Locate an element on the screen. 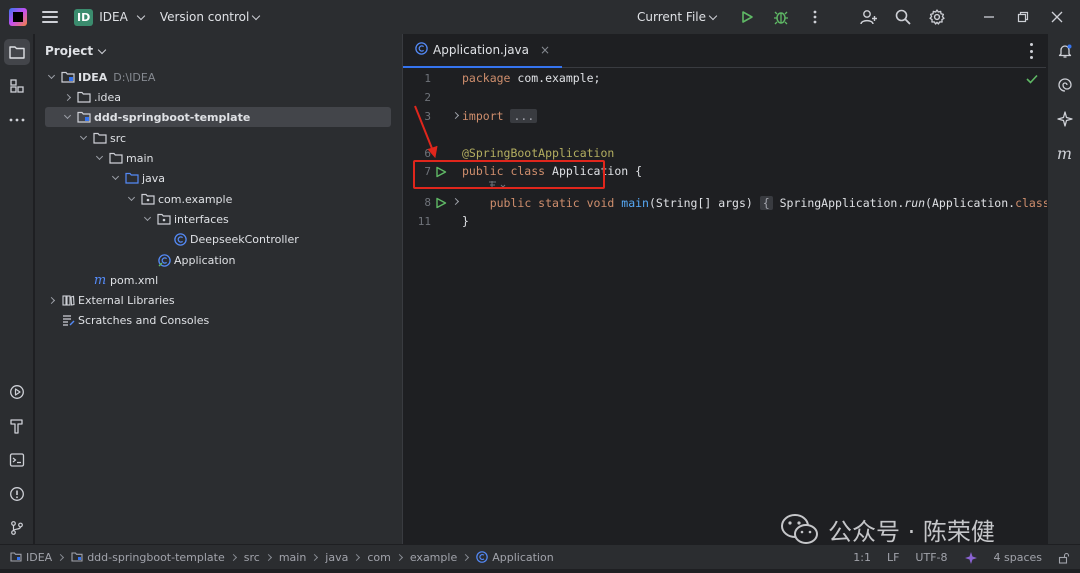  services-tool-button is located at coordinates (17, 392).